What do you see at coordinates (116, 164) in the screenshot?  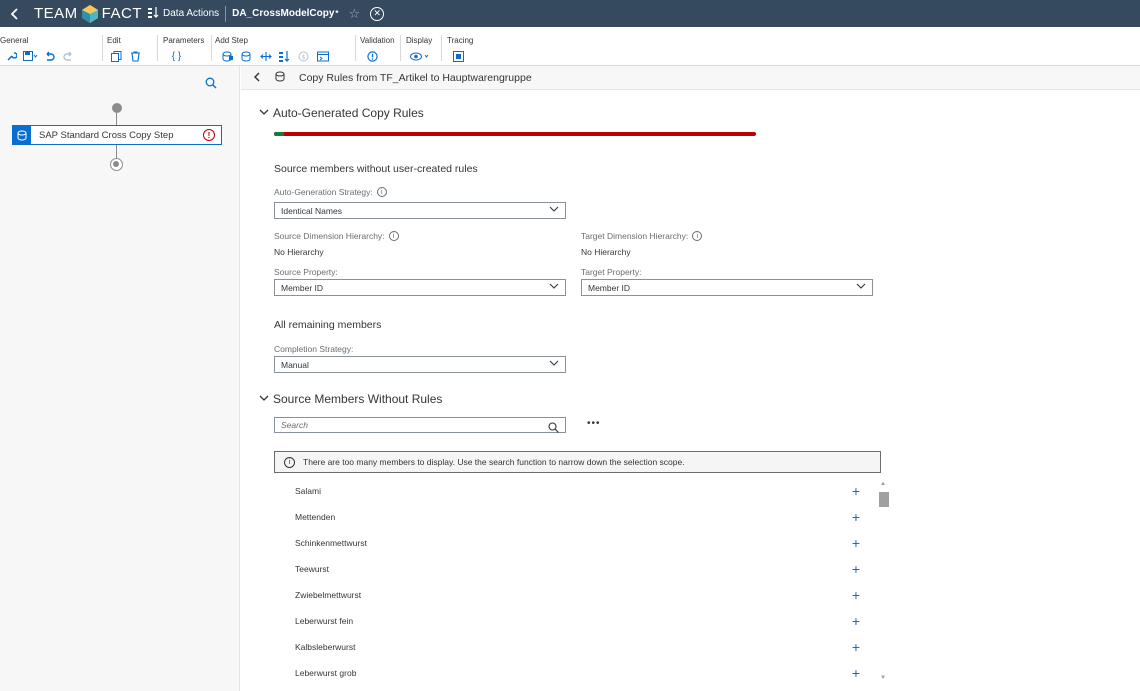 I see `end-node` at bounding box center [116, 164].